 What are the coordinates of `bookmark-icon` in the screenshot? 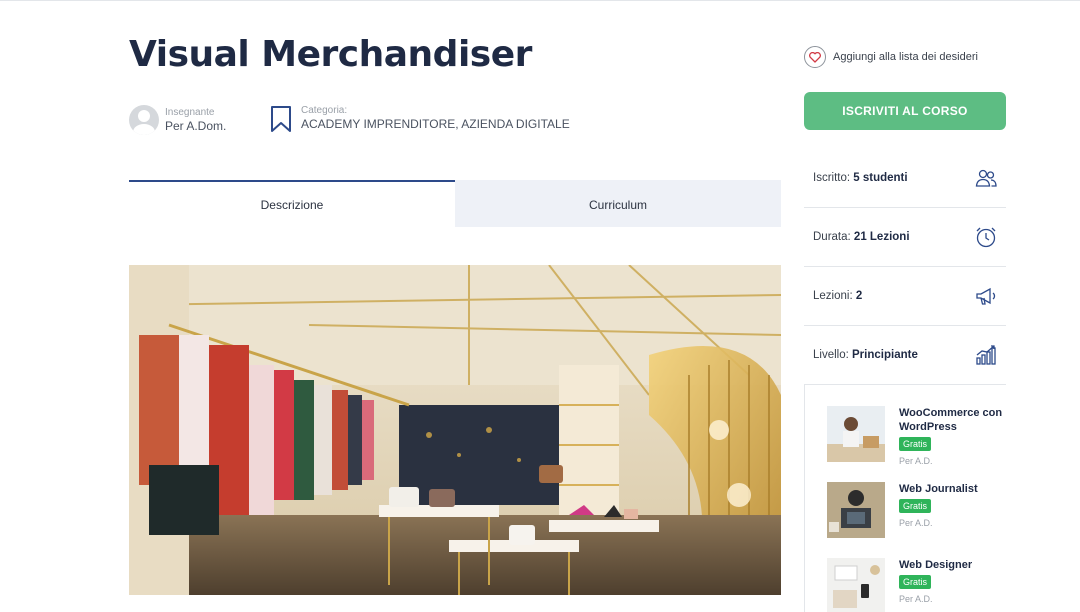 It's located at (281, 119).